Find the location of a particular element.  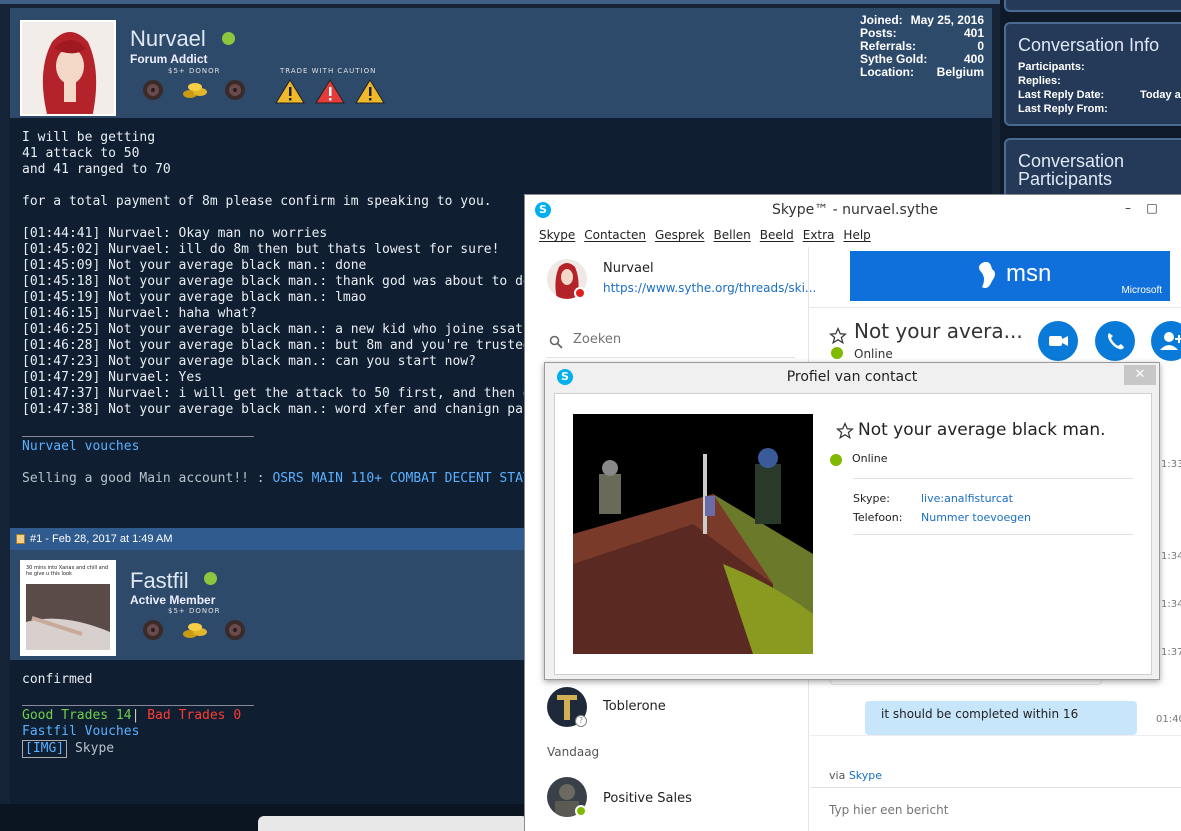

menu-bellen: Bellen is located at coordinates (732, 235).